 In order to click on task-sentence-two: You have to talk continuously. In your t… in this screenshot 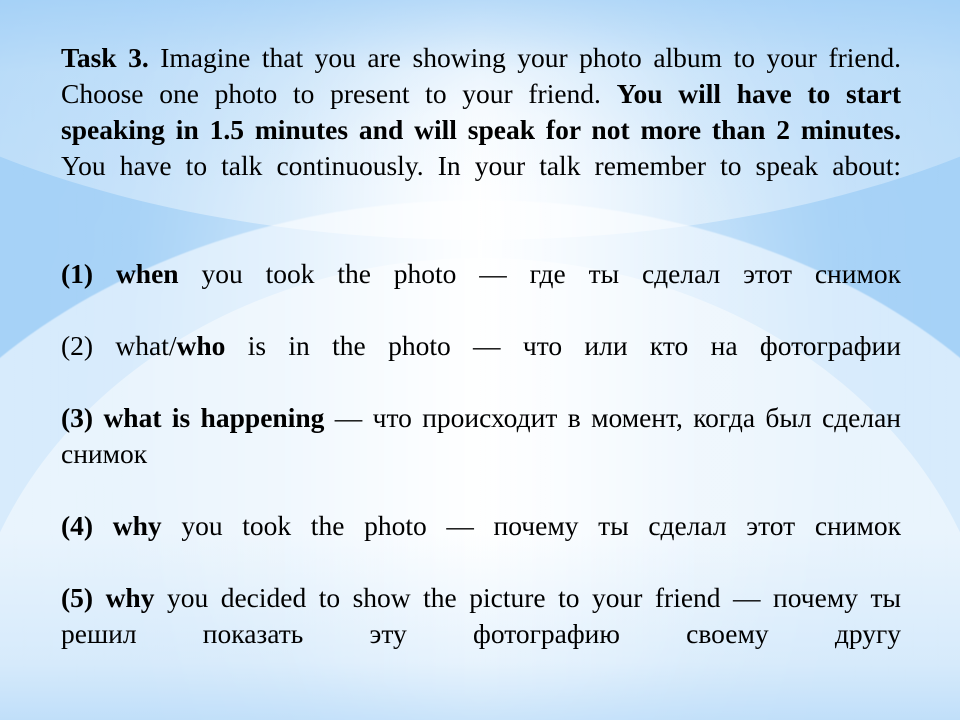, I will do `click(481, 165)`.